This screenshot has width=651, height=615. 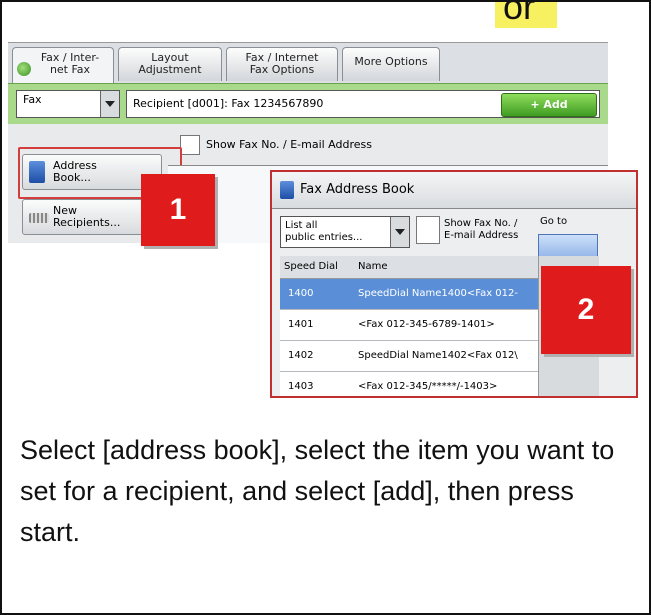 What do you see at coordinates (287, 190) in the screenshot?
I see `address-book-icon` at bounding box center [287, 190].